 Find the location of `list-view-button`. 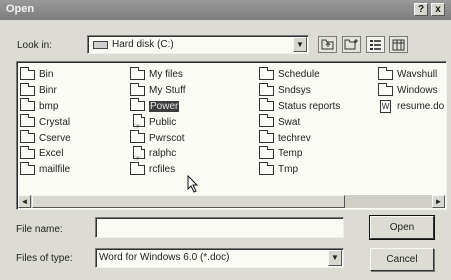

list-view-button is located at coordinates (375, 44).